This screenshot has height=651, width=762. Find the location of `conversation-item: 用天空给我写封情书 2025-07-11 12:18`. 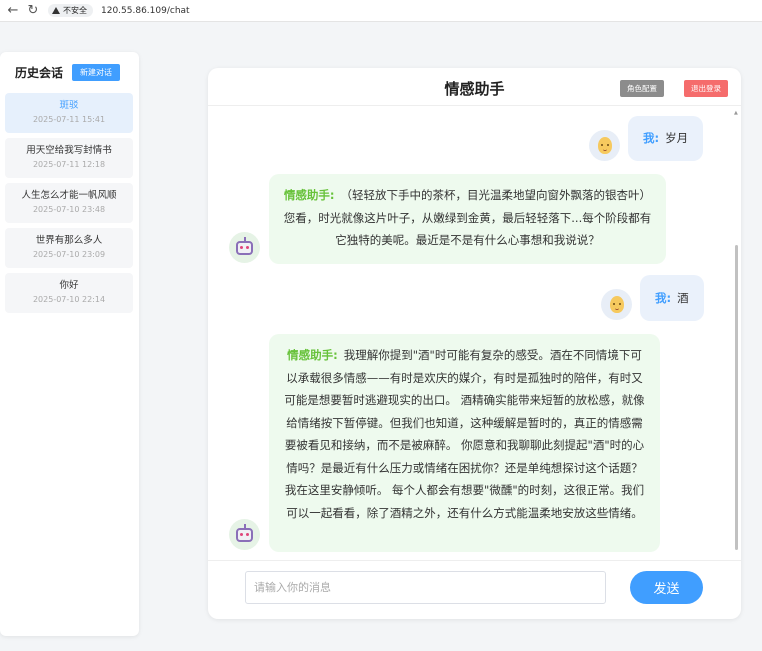

conversation-item: 用天空给我写封情书 2025-07-11 12:18 is located at coordinates (69, 158).